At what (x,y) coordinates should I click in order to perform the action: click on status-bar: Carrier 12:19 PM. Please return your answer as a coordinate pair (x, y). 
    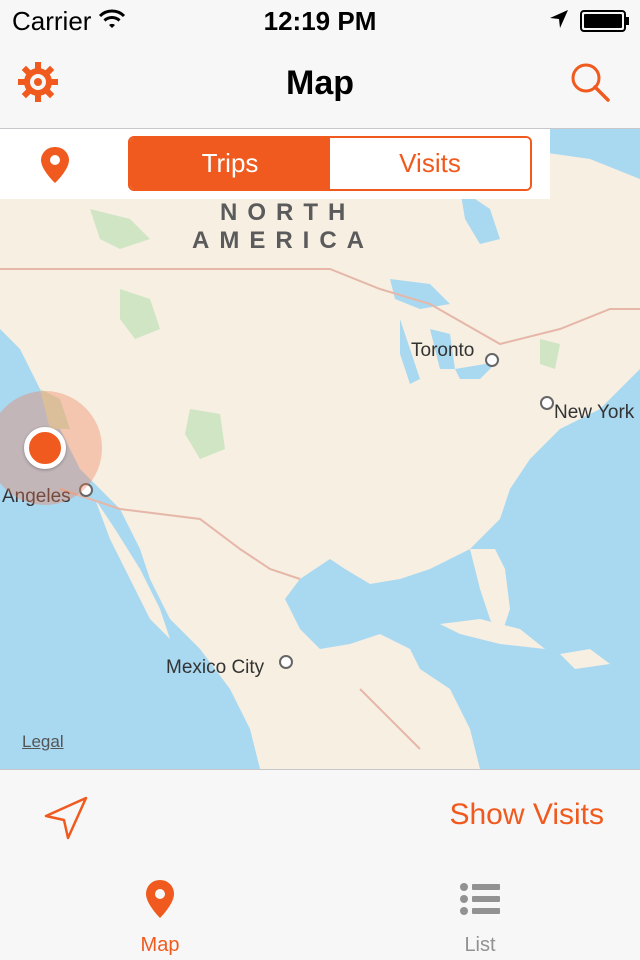
    Looking at the image, I should click on (320, 20).